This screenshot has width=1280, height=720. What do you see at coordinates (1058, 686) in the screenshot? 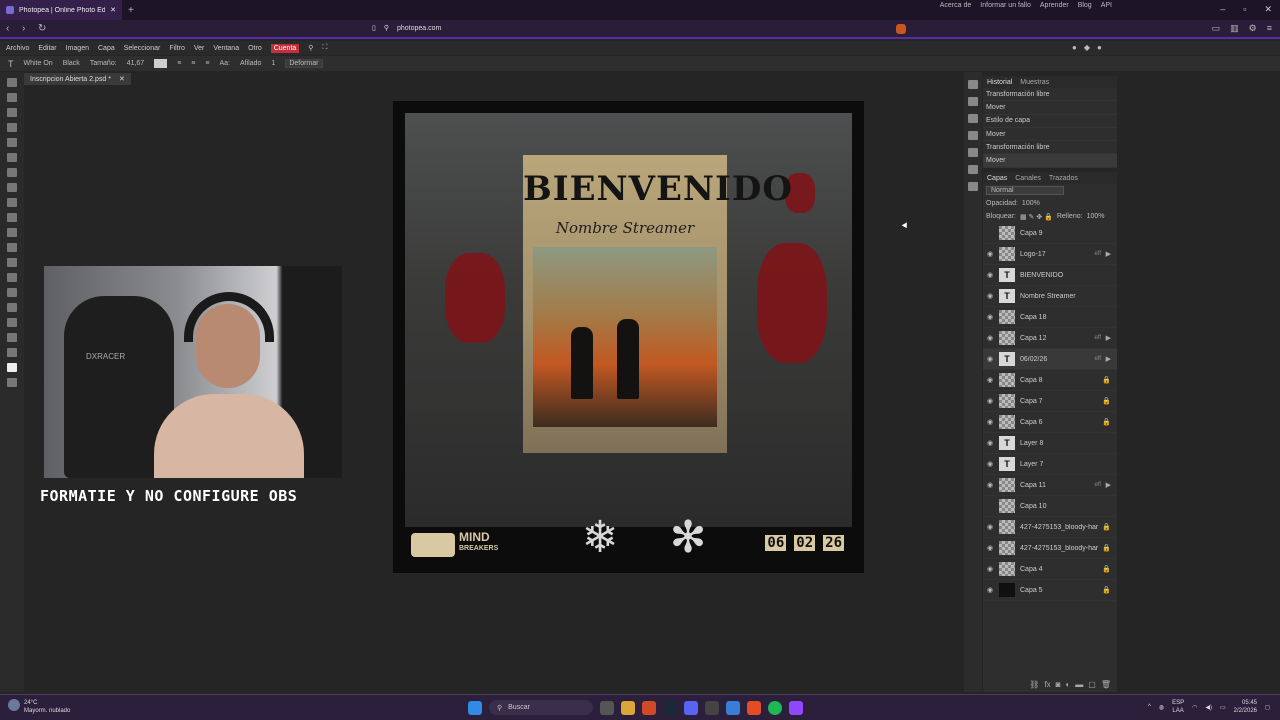
I see `add-mask-icon: ◙` at bounding box center [1058, 686].